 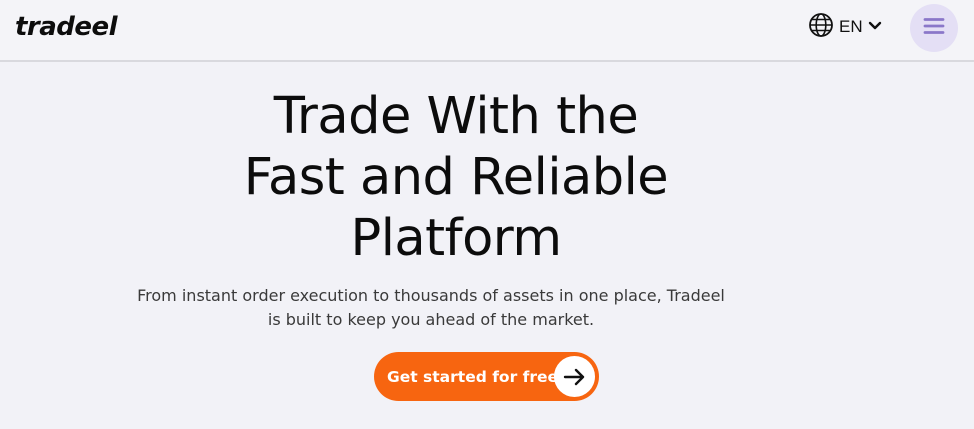 I want to click on hero-title-line: Fast and Reliable, so click(x=456, y=177).